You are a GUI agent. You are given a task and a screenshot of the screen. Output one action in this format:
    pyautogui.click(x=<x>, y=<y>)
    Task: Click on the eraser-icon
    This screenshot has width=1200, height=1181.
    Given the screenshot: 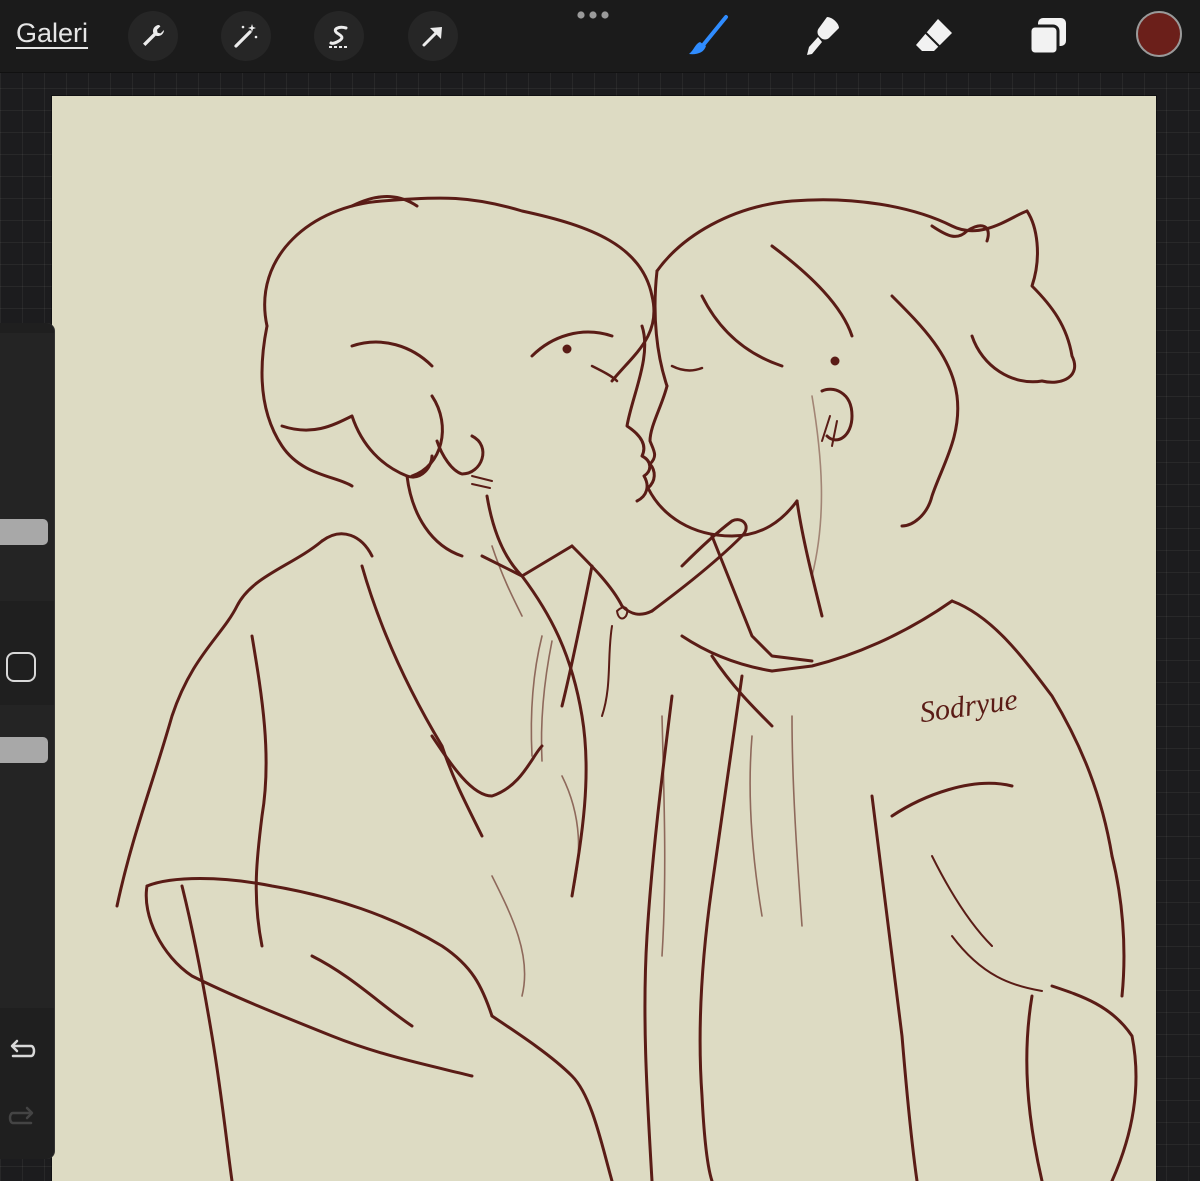 What is the action you would take?
    pyautogui.click(x=934, y=35)
    